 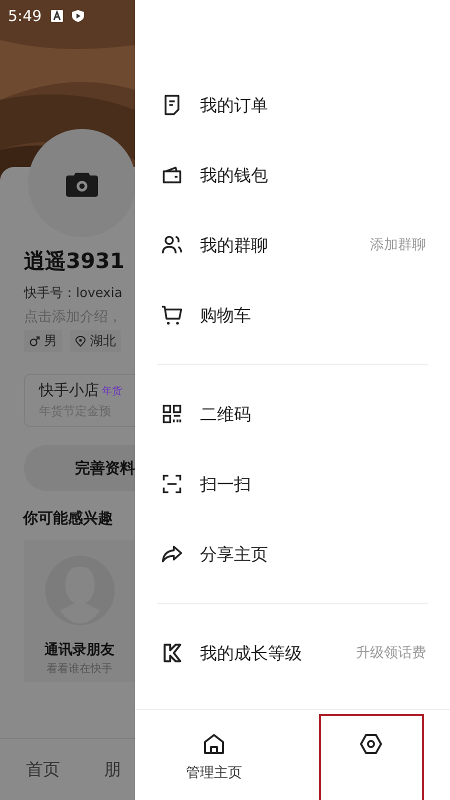 What do you see at coordinates (69, 390) in the screenshot?
I see `shop-title: 快手小店` at bounding box center [69, 390].